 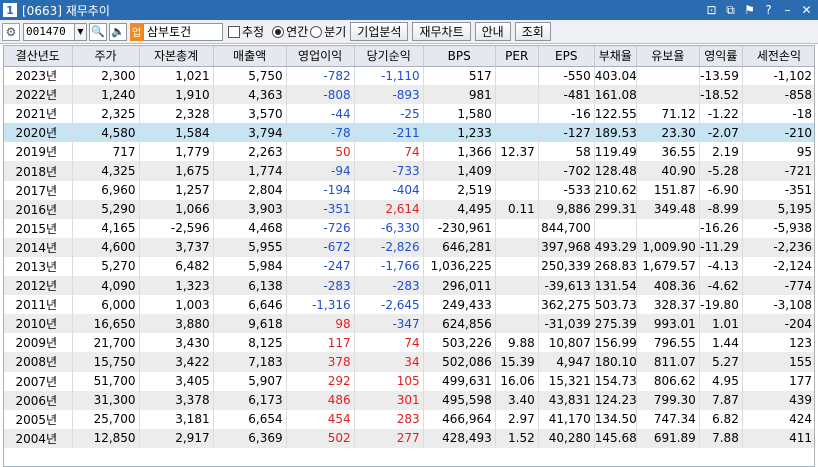 What do you see at coordinates (246, 31) in the screenshot?
I see `estimate-checkbox: 추정` at bounding box center [246, 31].